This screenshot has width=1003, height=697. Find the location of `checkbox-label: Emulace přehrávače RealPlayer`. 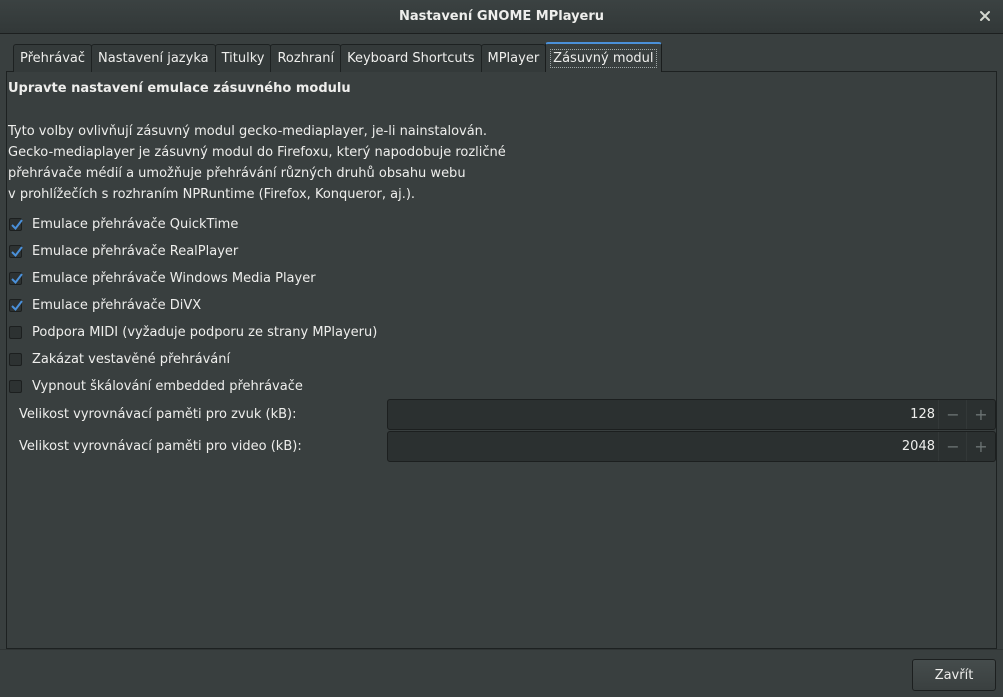

checkbox-label: Emulace přehrávače RealPlayer is located at coordinates (135, 251).